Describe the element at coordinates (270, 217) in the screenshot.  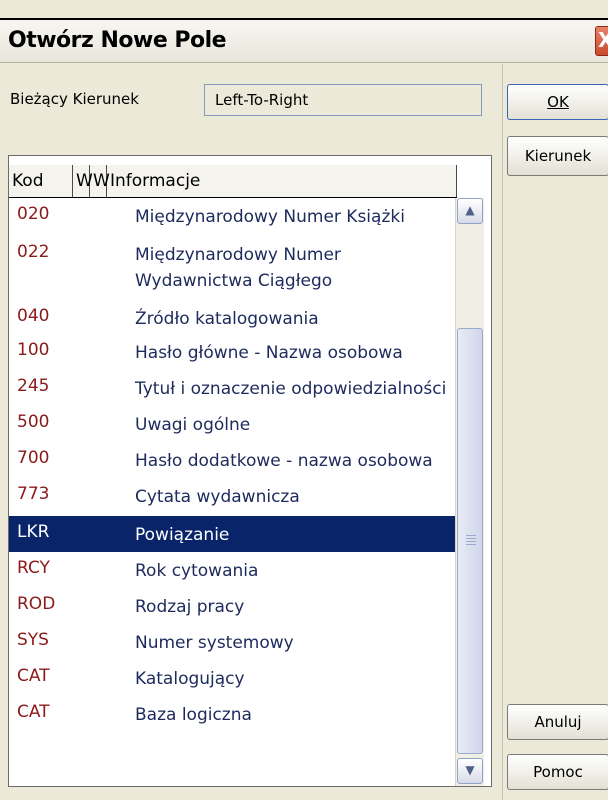
I see `field-description: Międzynarodowy Numer Książki` at that location.